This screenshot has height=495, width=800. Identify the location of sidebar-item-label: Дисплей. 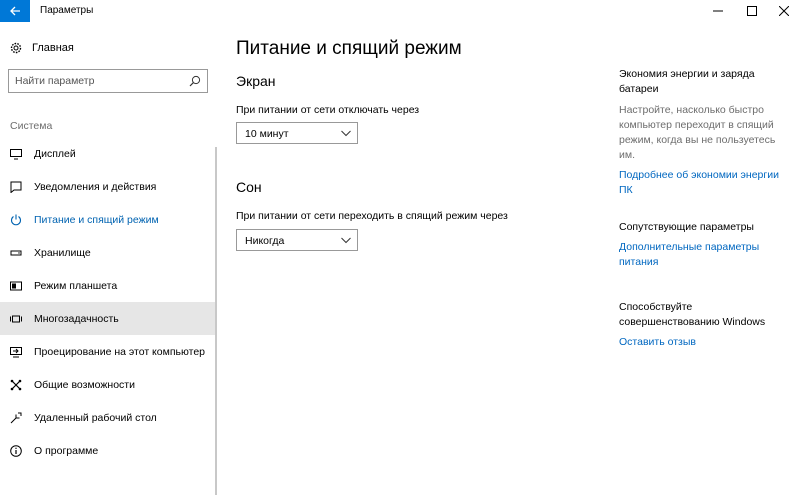
(55, 153).